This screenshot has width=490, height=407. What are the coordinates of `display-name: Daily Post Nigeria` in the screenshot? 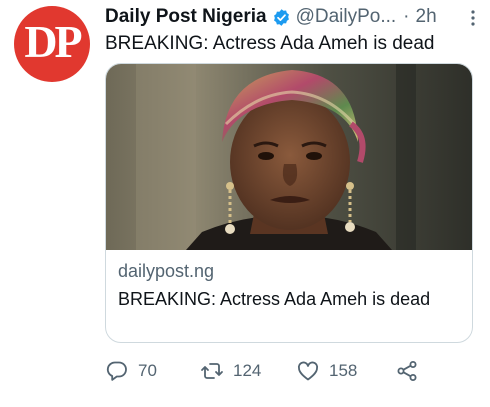 It's located at (186, 17).